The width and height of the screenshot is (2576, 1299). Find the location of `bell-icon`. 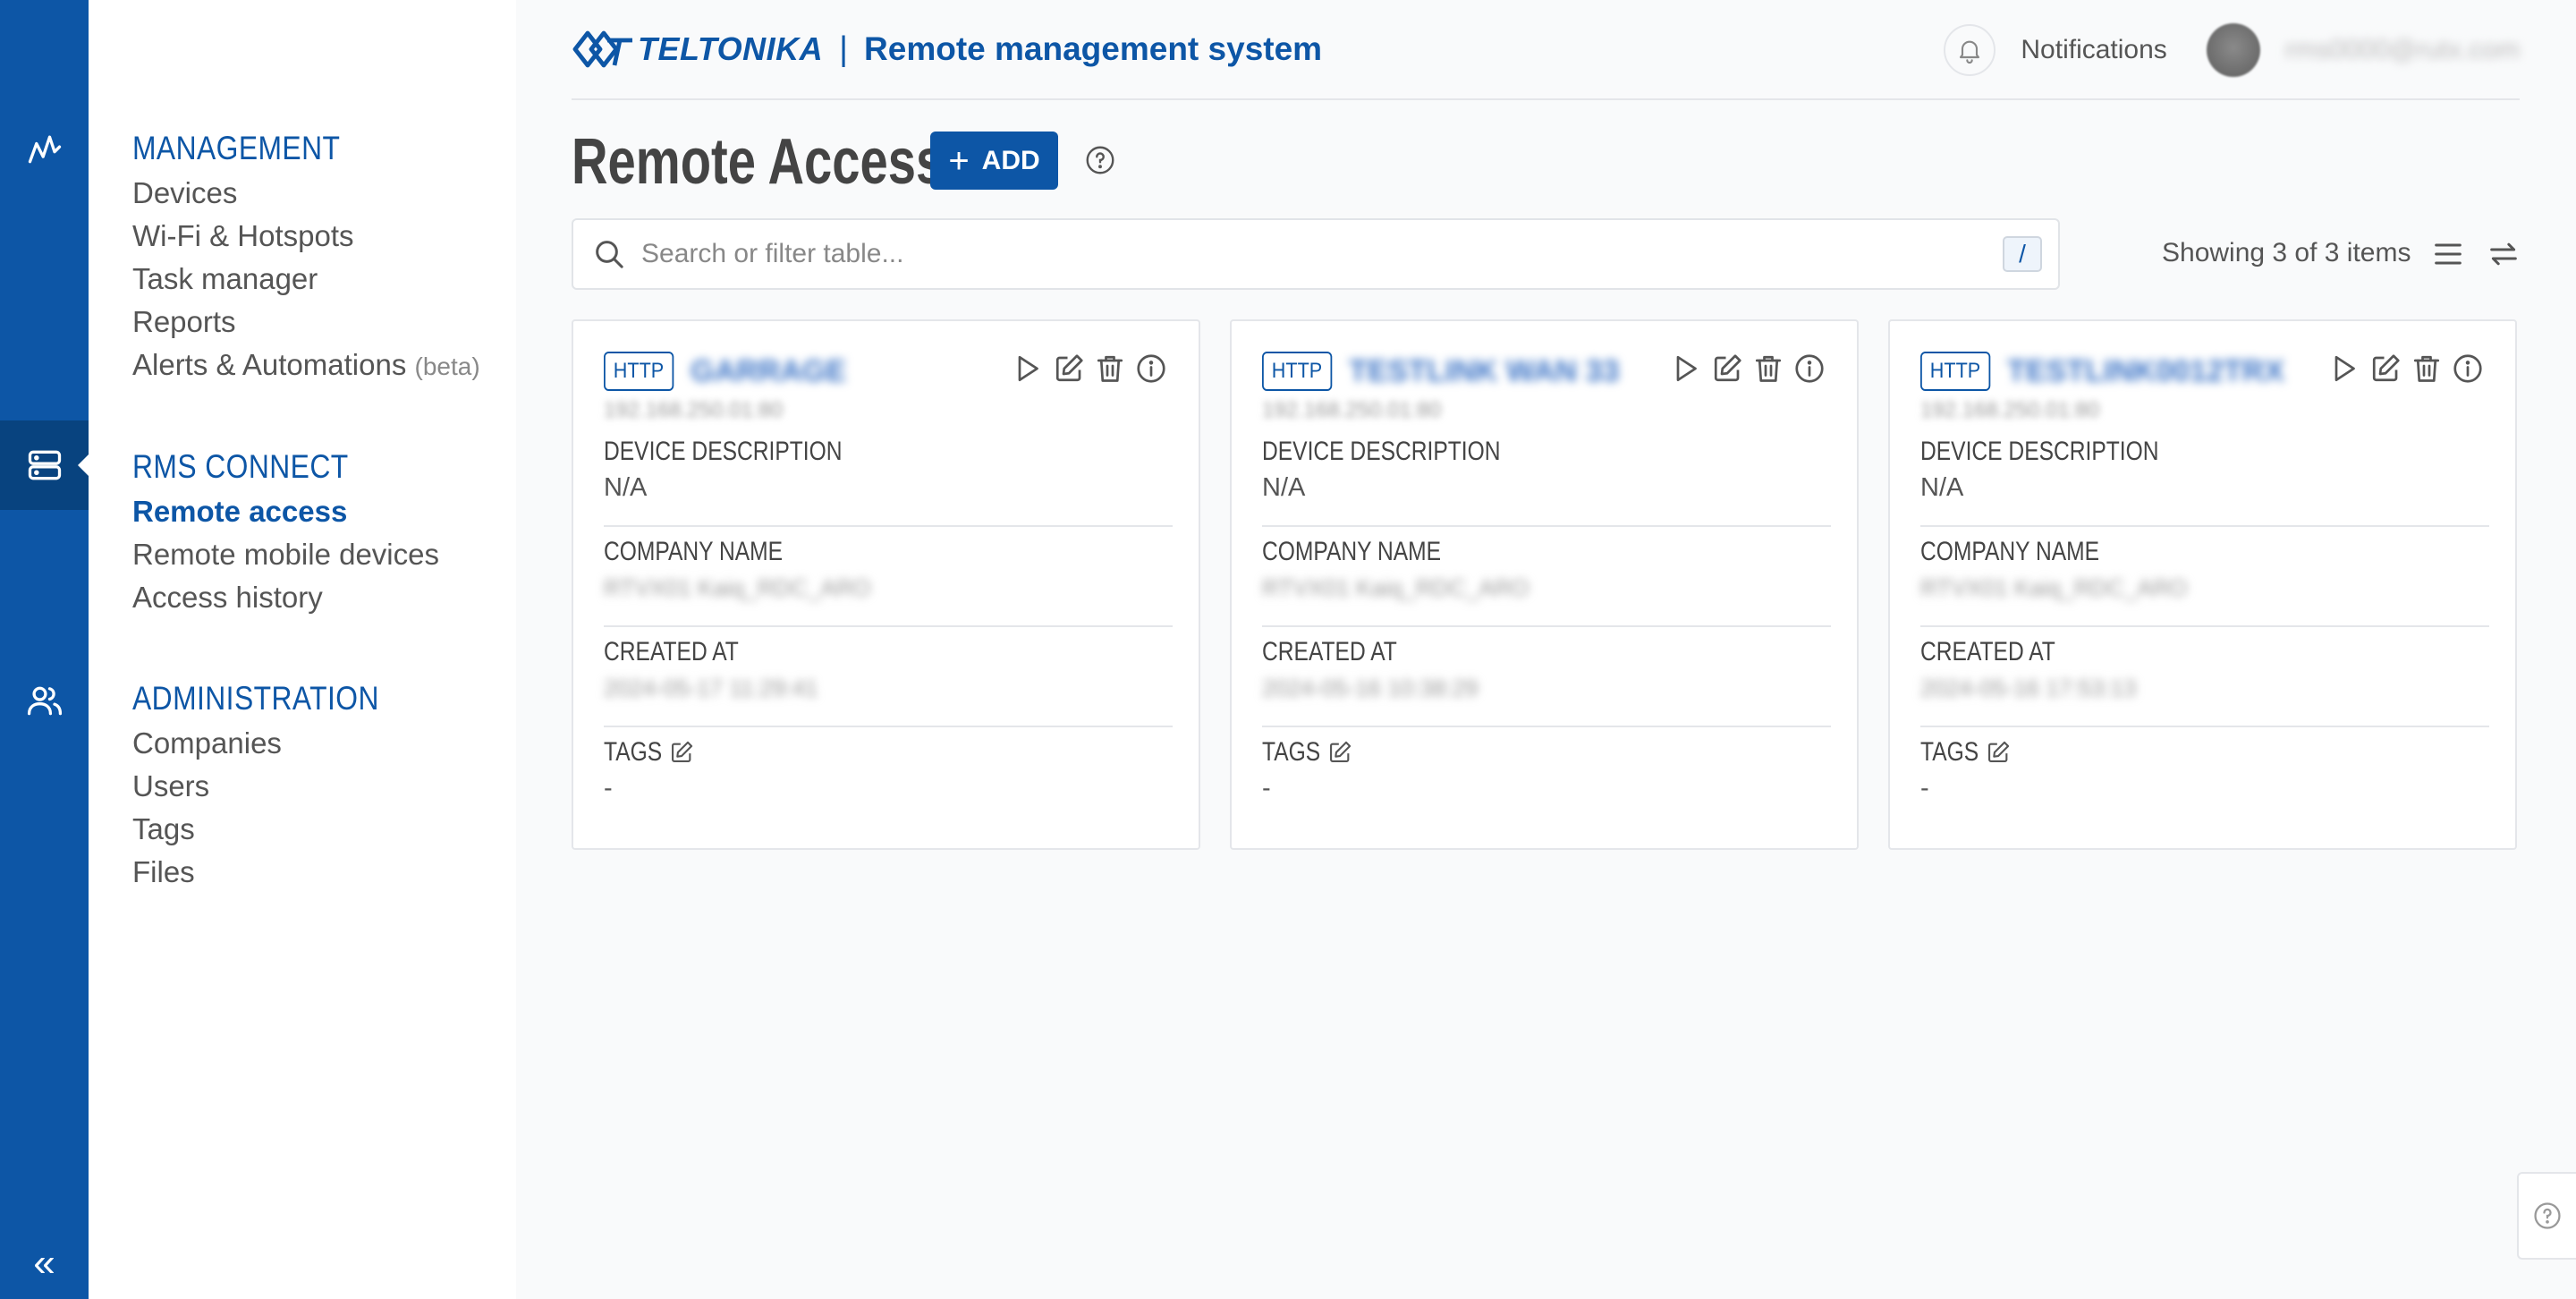

bell-icon is located at coordinates (1970, 52).